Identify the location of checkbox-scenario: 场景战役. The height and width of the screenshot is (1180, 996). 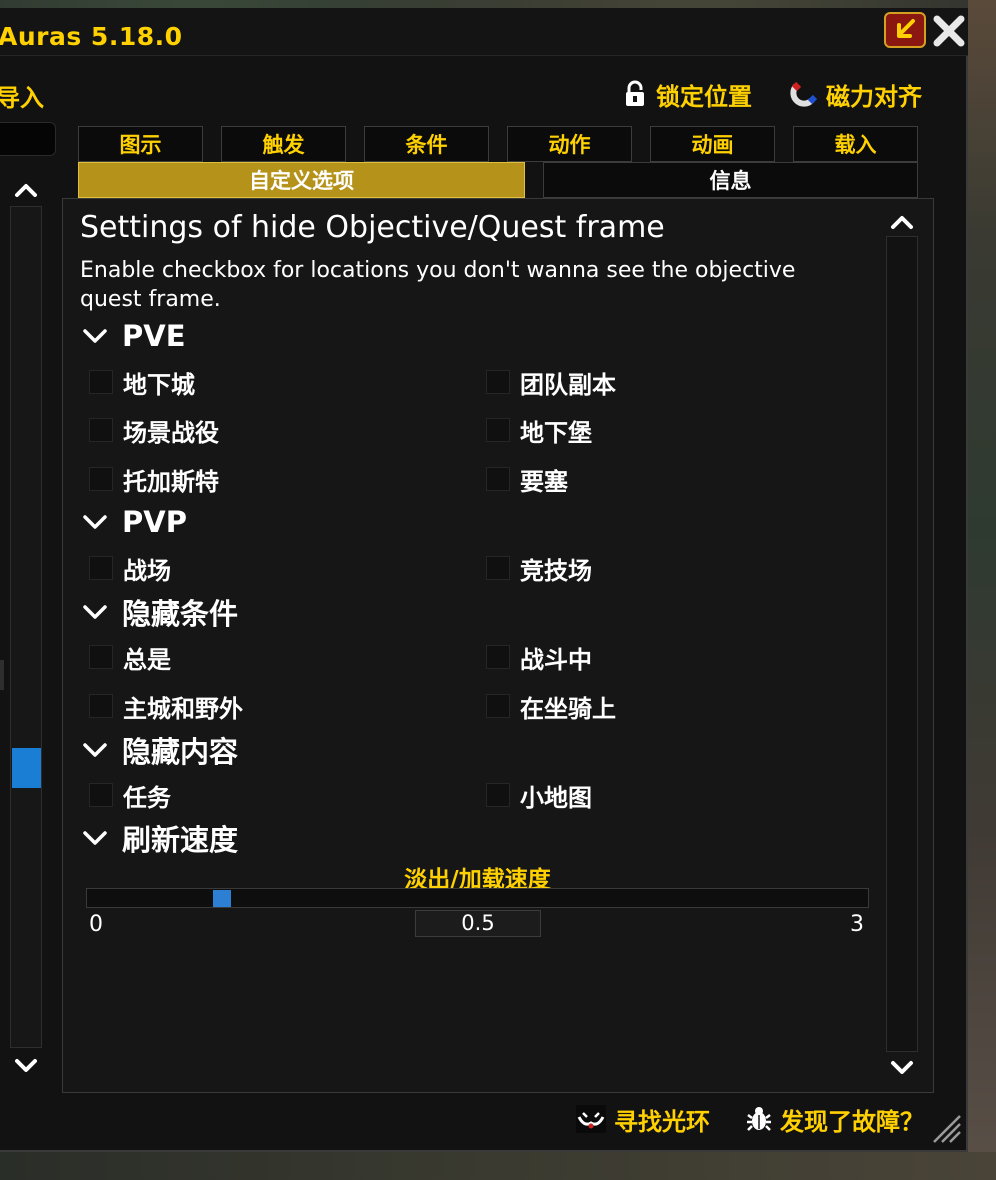
(154, 431).